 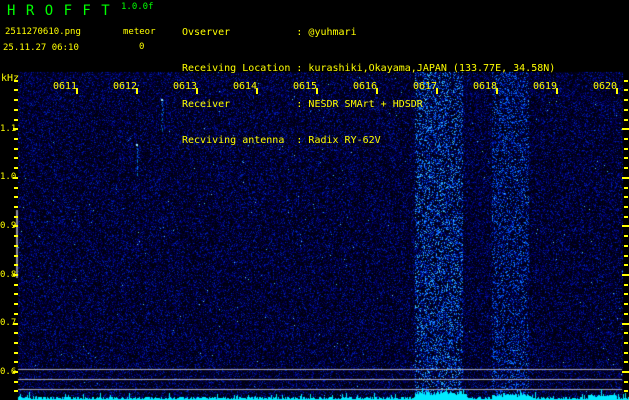 I want to click on info-line-observer: Ovserver : @yuhmari, so click(x=269, y=32).